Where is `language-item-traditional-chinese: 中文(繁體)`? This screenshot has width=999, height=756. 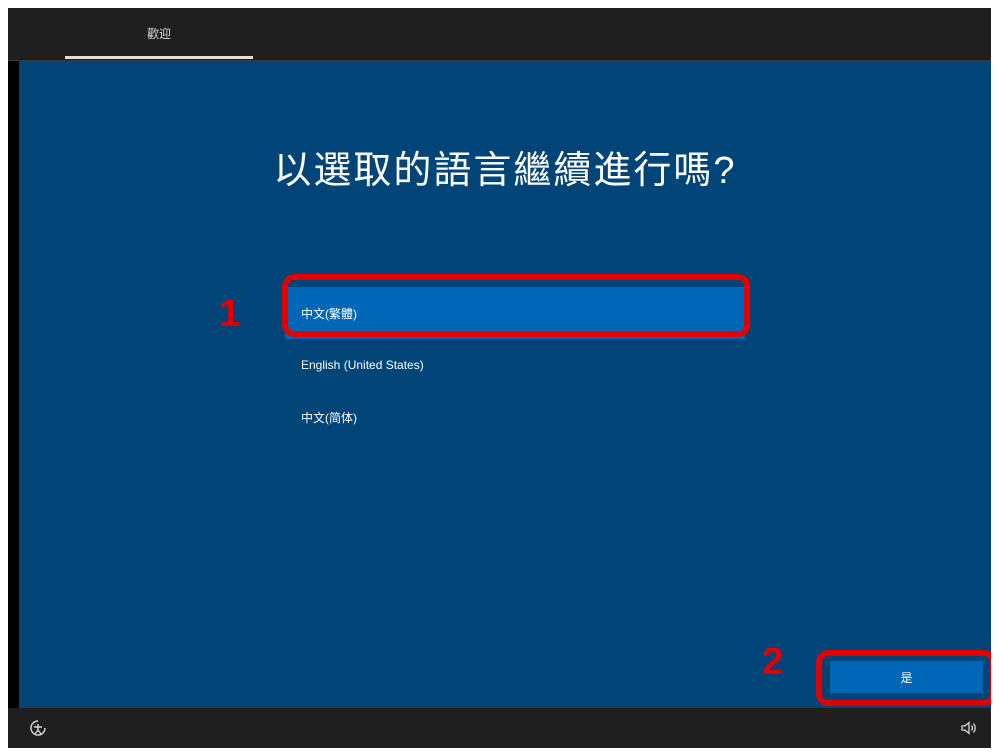 language-item-traditional-chinese: 中文(繁體) is located at coordinates (515, 313).